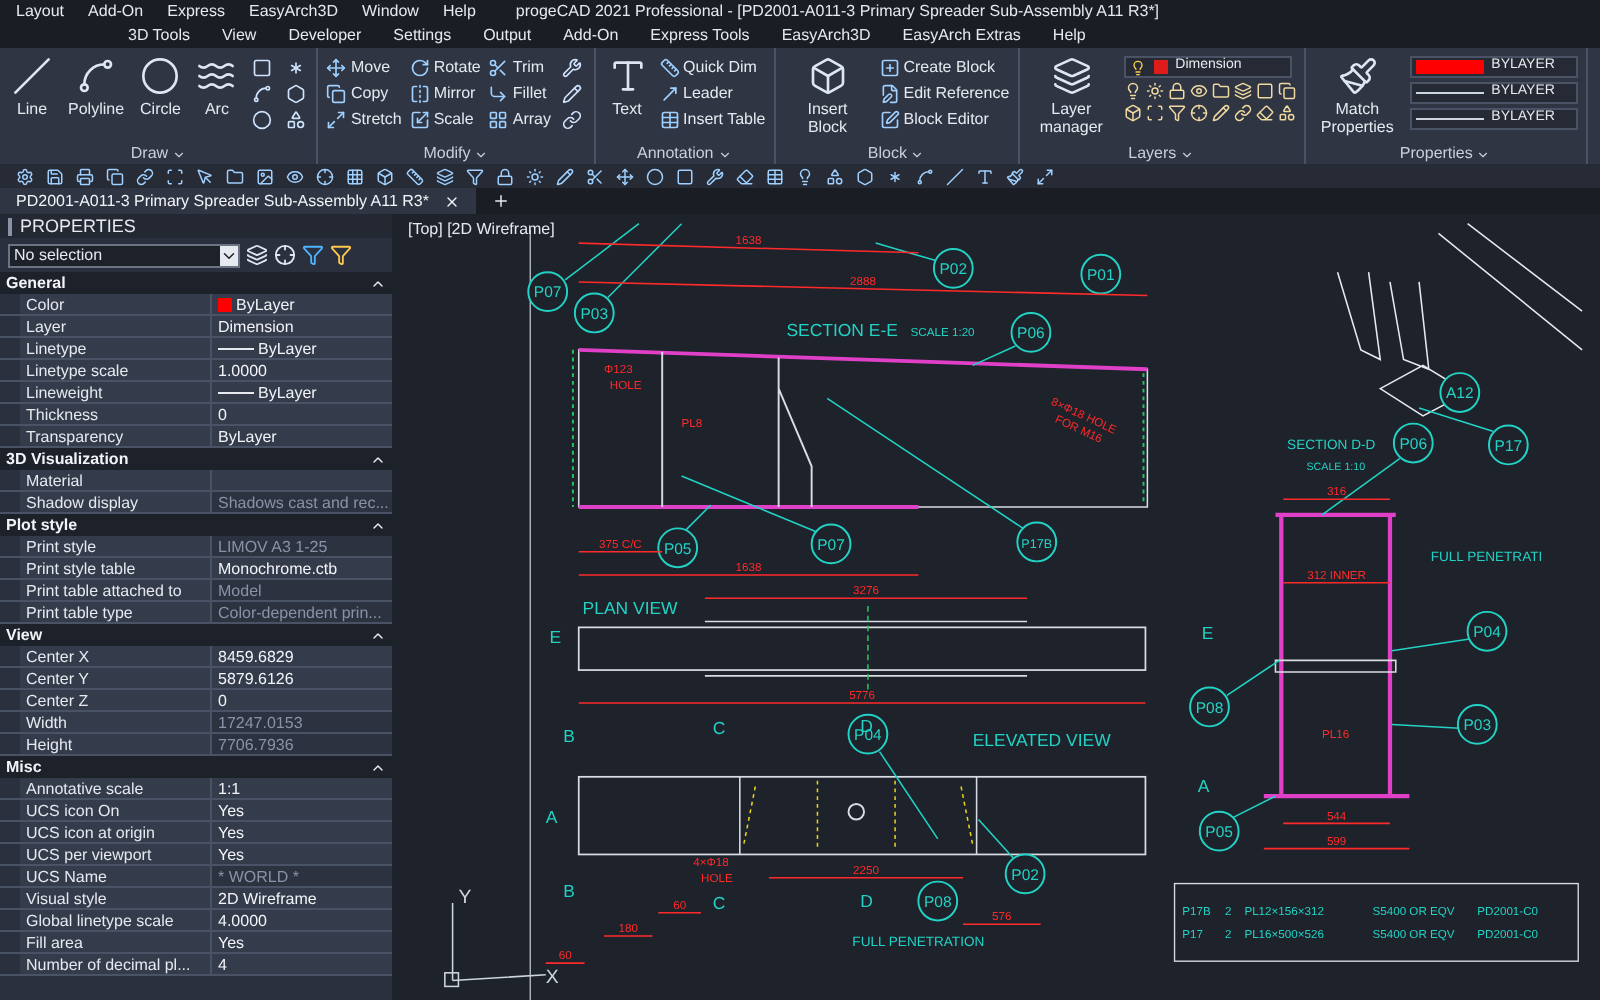 The height and width of the screenshot is (1000, 1600). I want to click on section-header: 3D Visualization, so click(196, 459).